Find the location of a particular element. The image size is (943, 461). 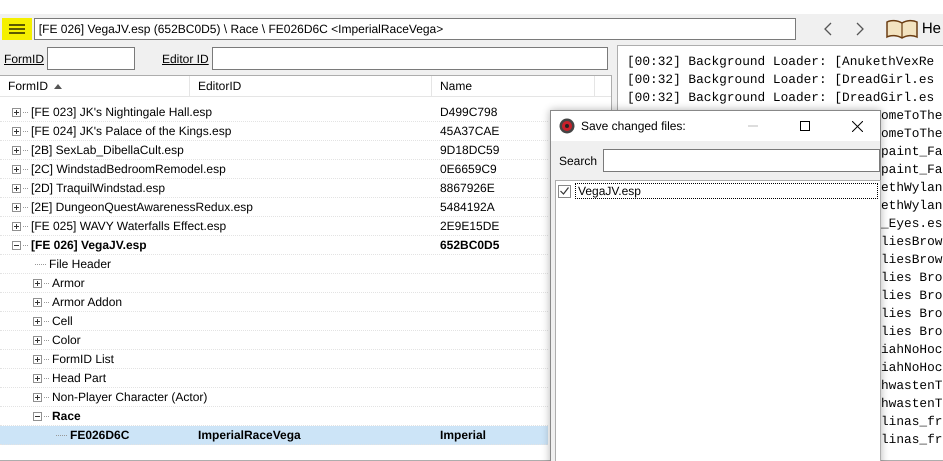

tree-row: [FE 025] WAVY Waterfalls Effect.esp 2E9E15DE is located at coordinates (274, 226).